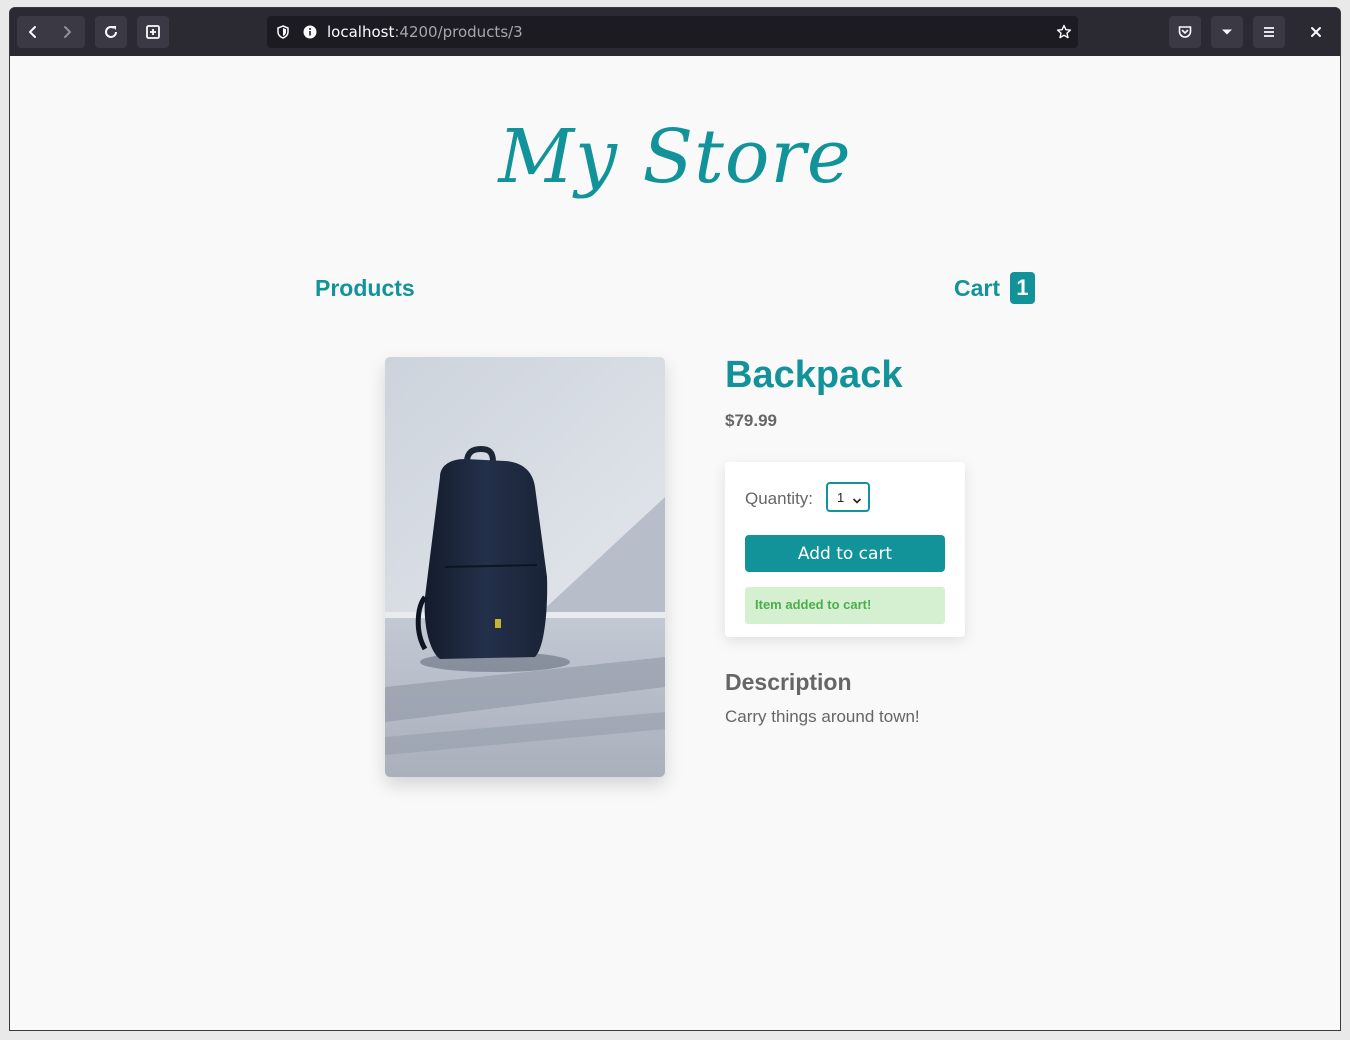  Describe the element at coordinates (361, 32) in the screenshot. I see `url-host: localhost` at that location.